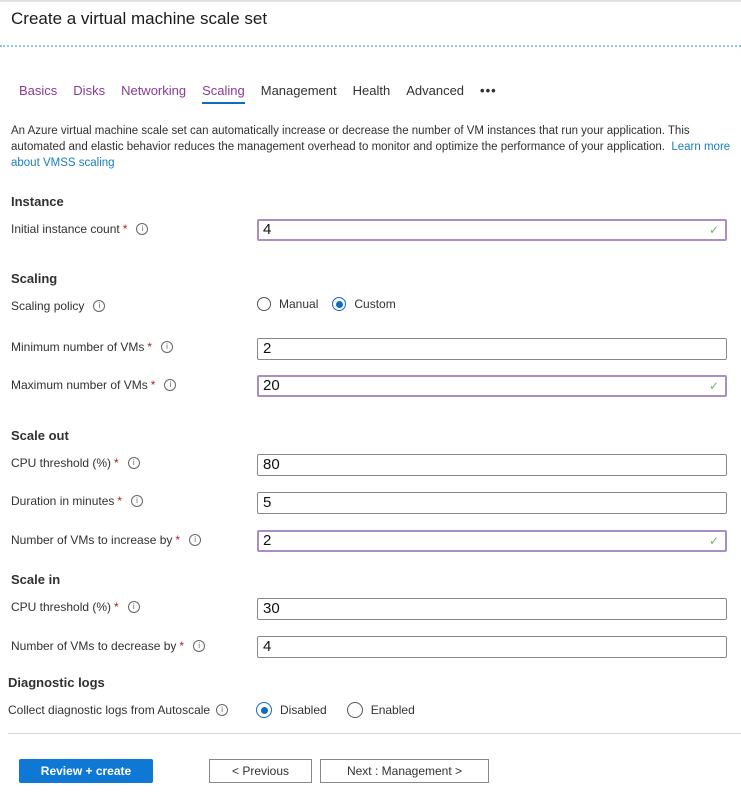 The width and height of the screenshot is (741, 798). I want to click on diagnostic-radio-group: Disabled Enabled, so click(342, 710).